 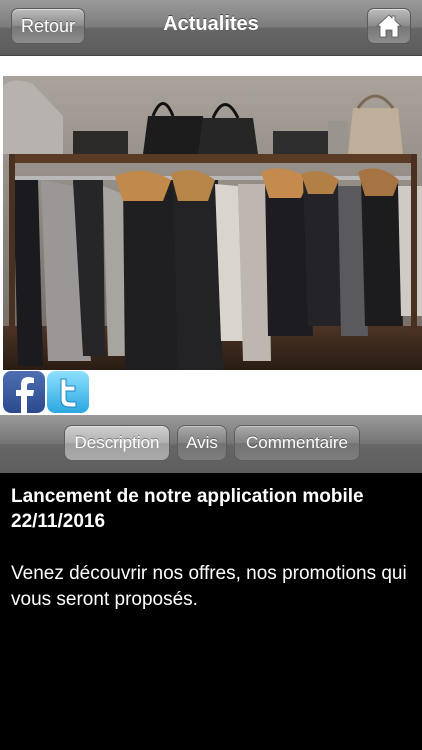 What do you see at coordinates (297, 443) in the screenshot?
I see `tab-commentaire: Commentaire` at bounding box center [297, 443].